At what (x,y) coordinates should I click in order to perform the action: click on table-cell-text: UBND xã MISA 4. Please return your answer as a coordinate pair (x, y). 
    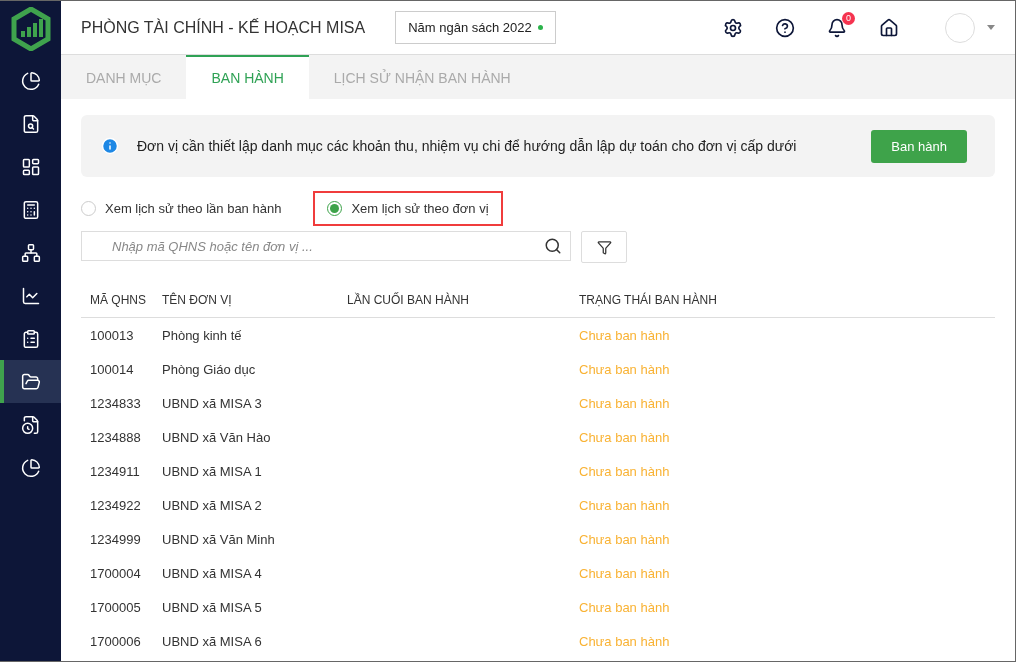
    Looking at the image, I should click on (212, 573).